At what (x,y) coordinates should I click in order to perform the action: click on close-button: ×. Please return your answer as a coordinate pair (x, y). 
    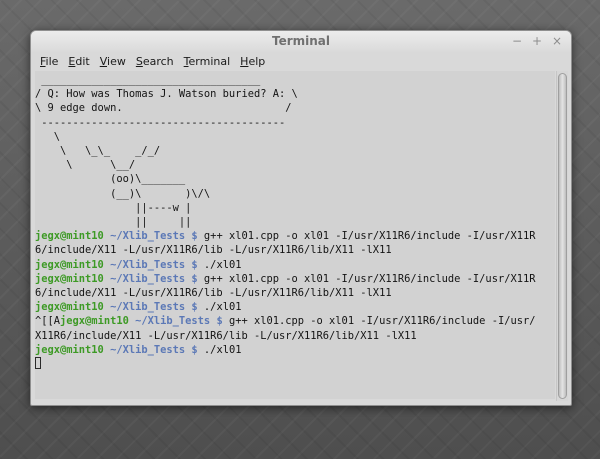
    Looking at the image, I should click on (557, 41).